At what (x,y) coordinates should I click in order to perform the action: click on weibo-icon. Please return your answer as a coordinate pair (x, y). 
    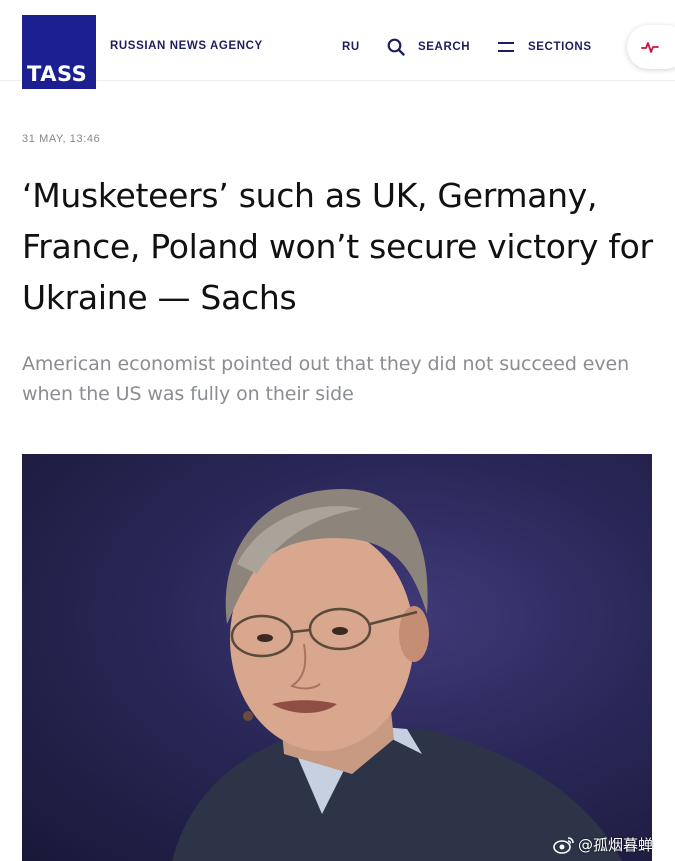
    Looking at the image, I should click on (563, 845).